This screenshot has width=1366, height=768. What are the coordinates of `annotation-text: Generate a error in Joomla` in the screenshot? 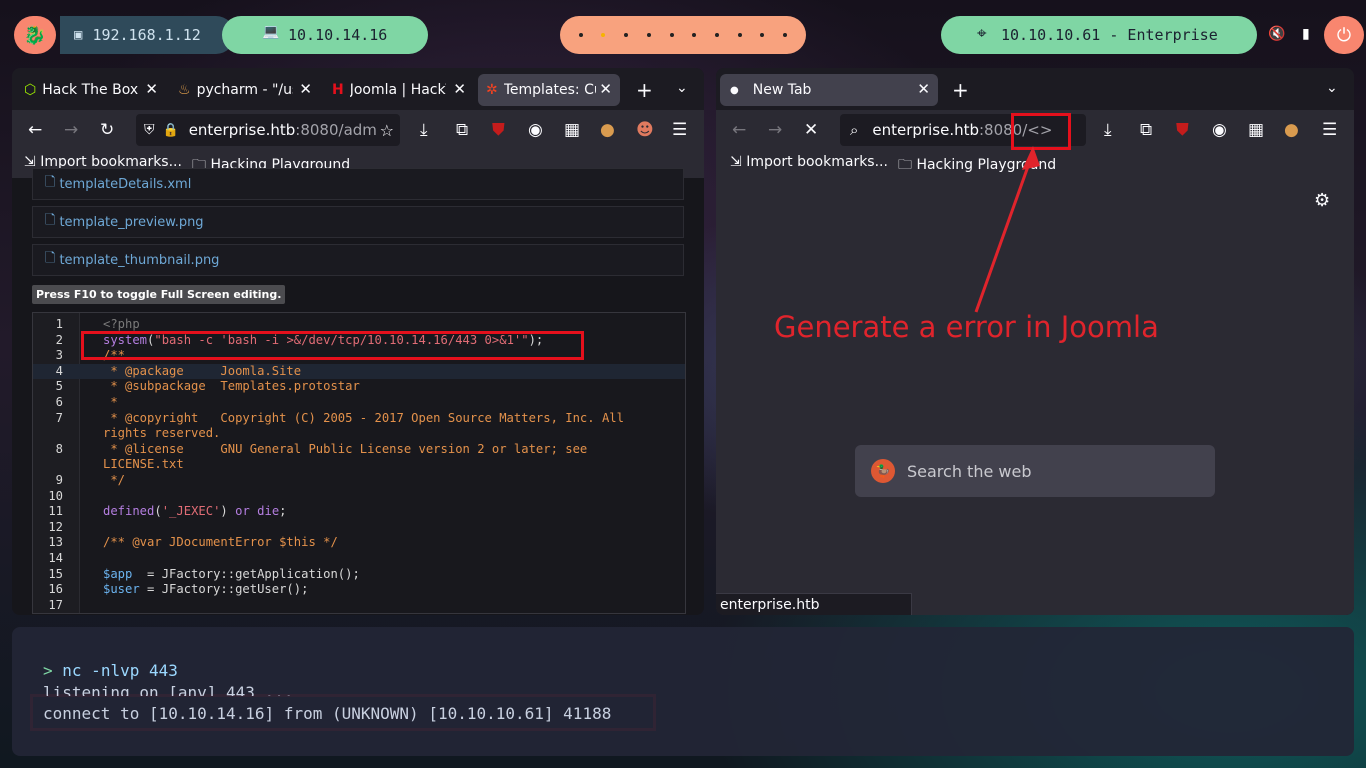 It's located at (966, 327).